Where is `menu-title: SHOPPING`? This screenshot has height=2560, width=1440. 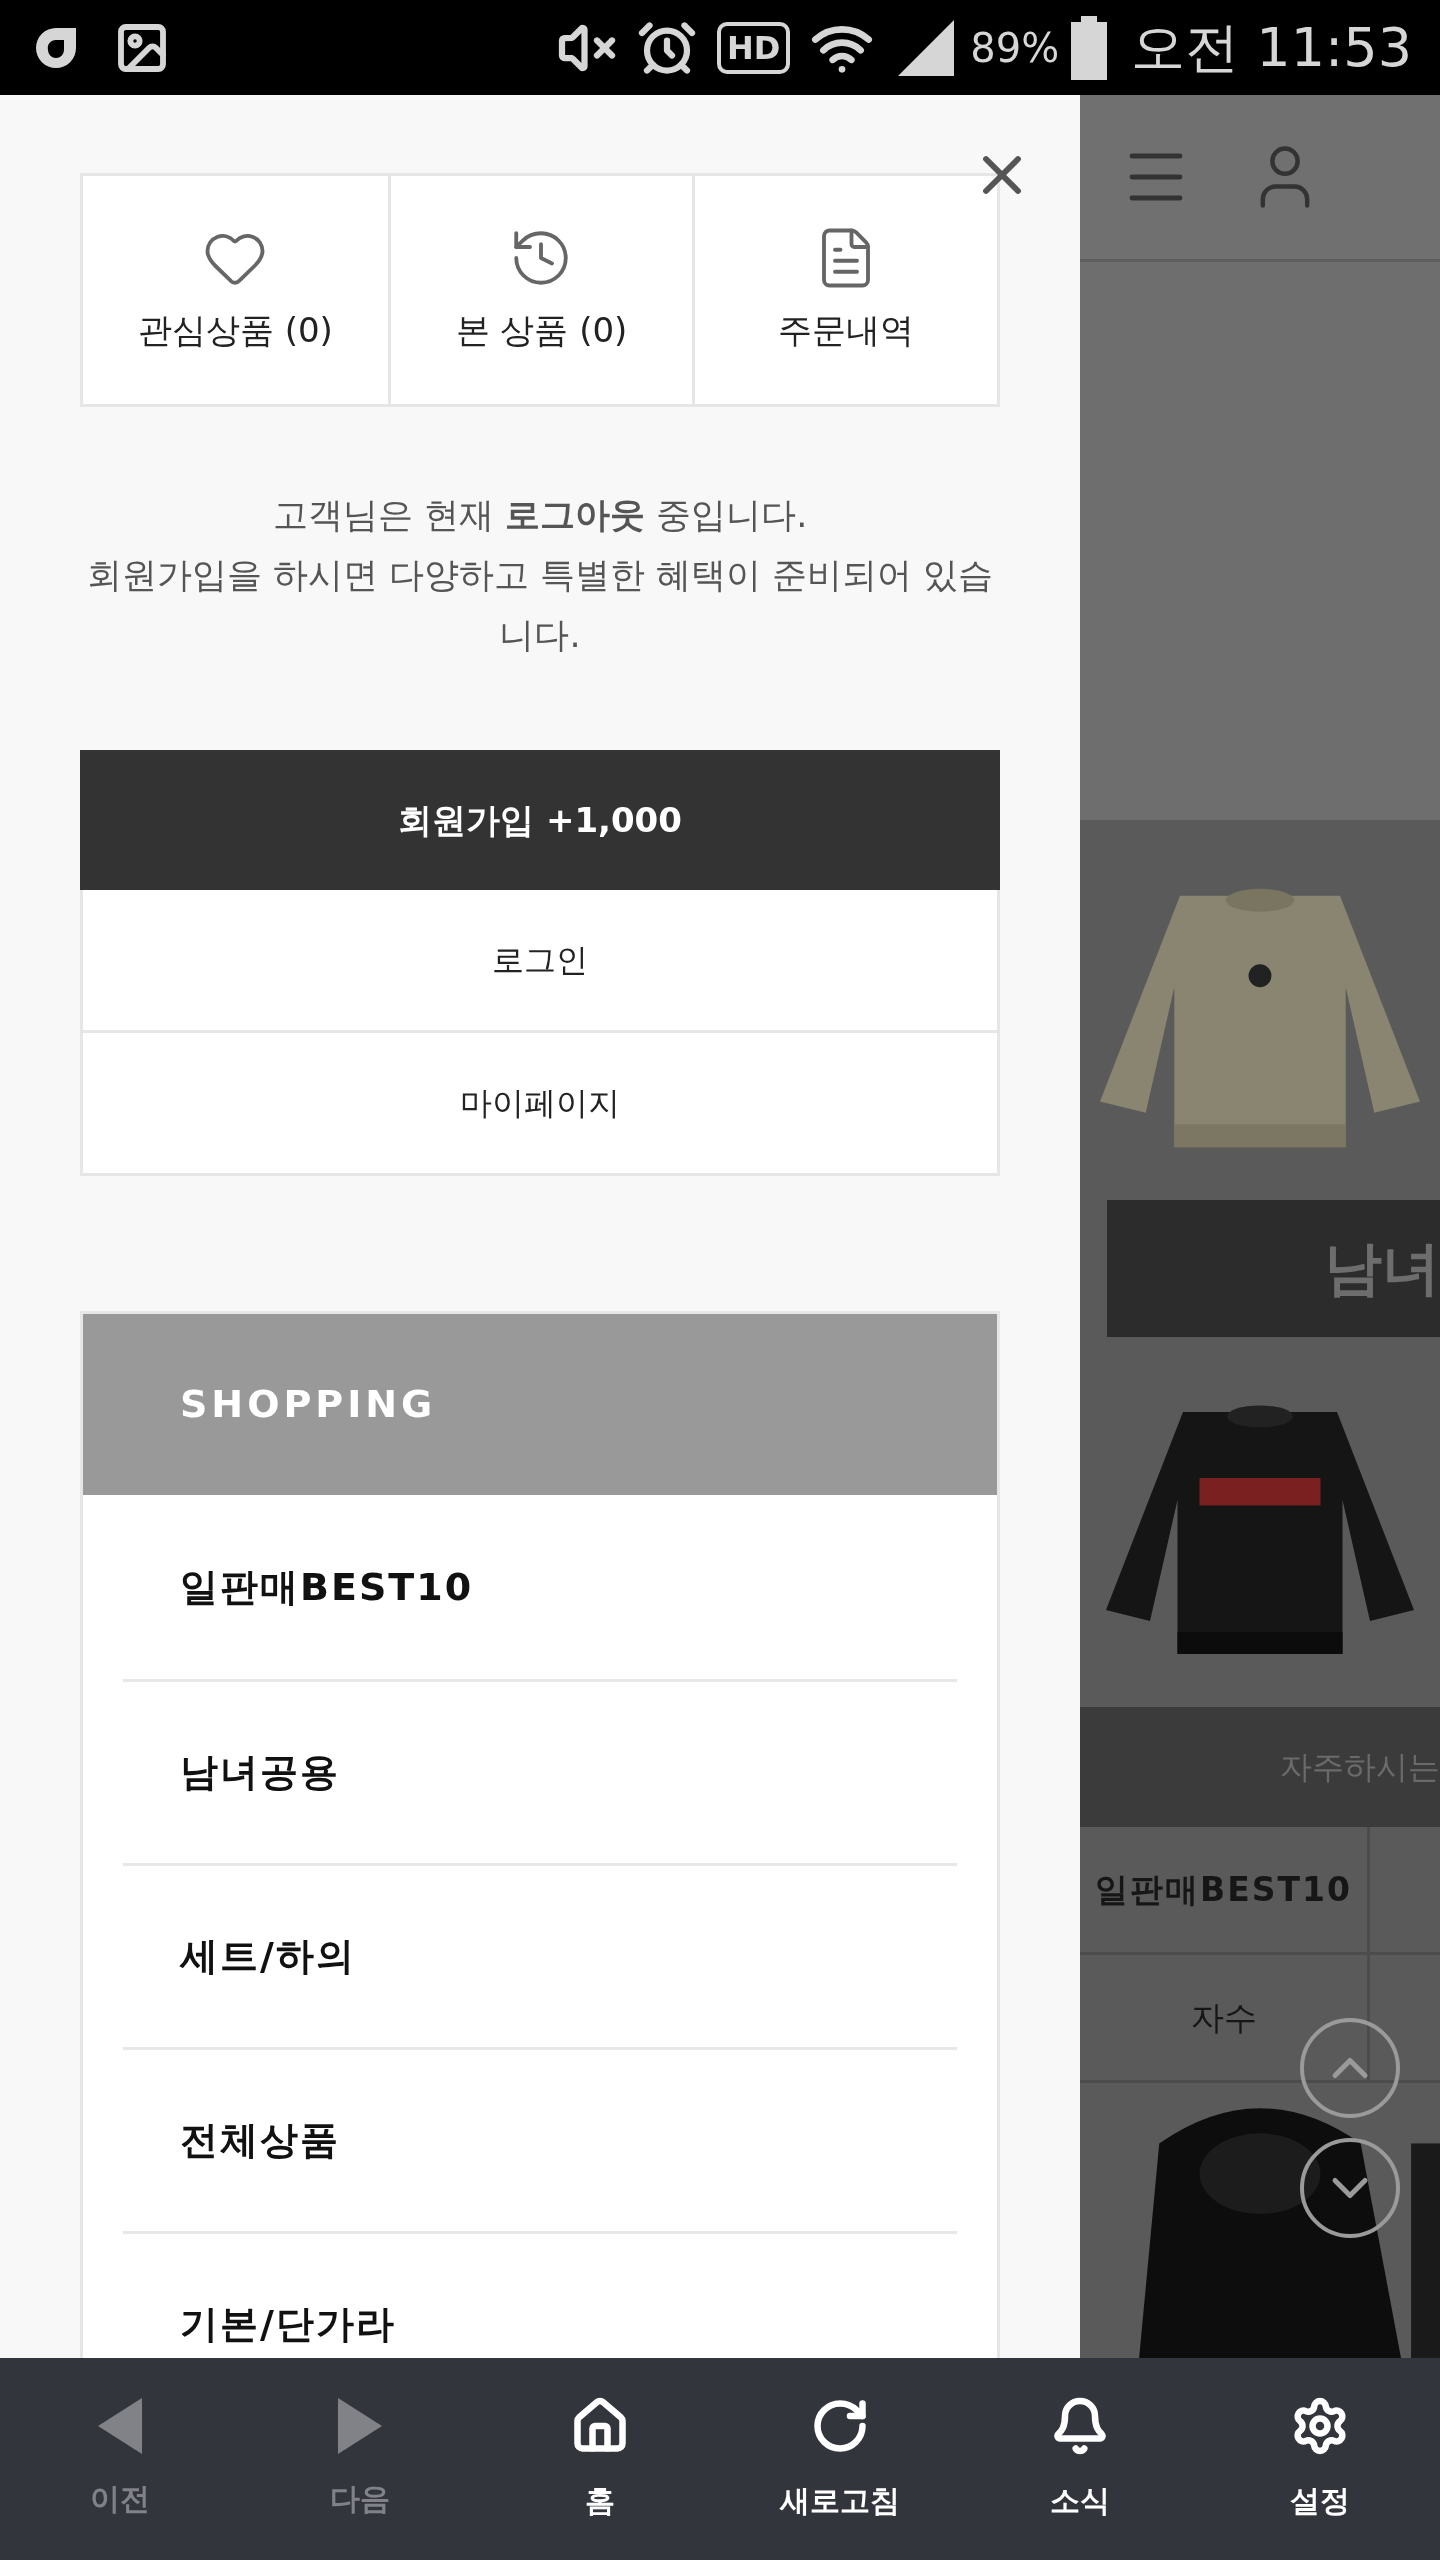 menu-title: SHOPPING is located at coordinates (308, 1404).